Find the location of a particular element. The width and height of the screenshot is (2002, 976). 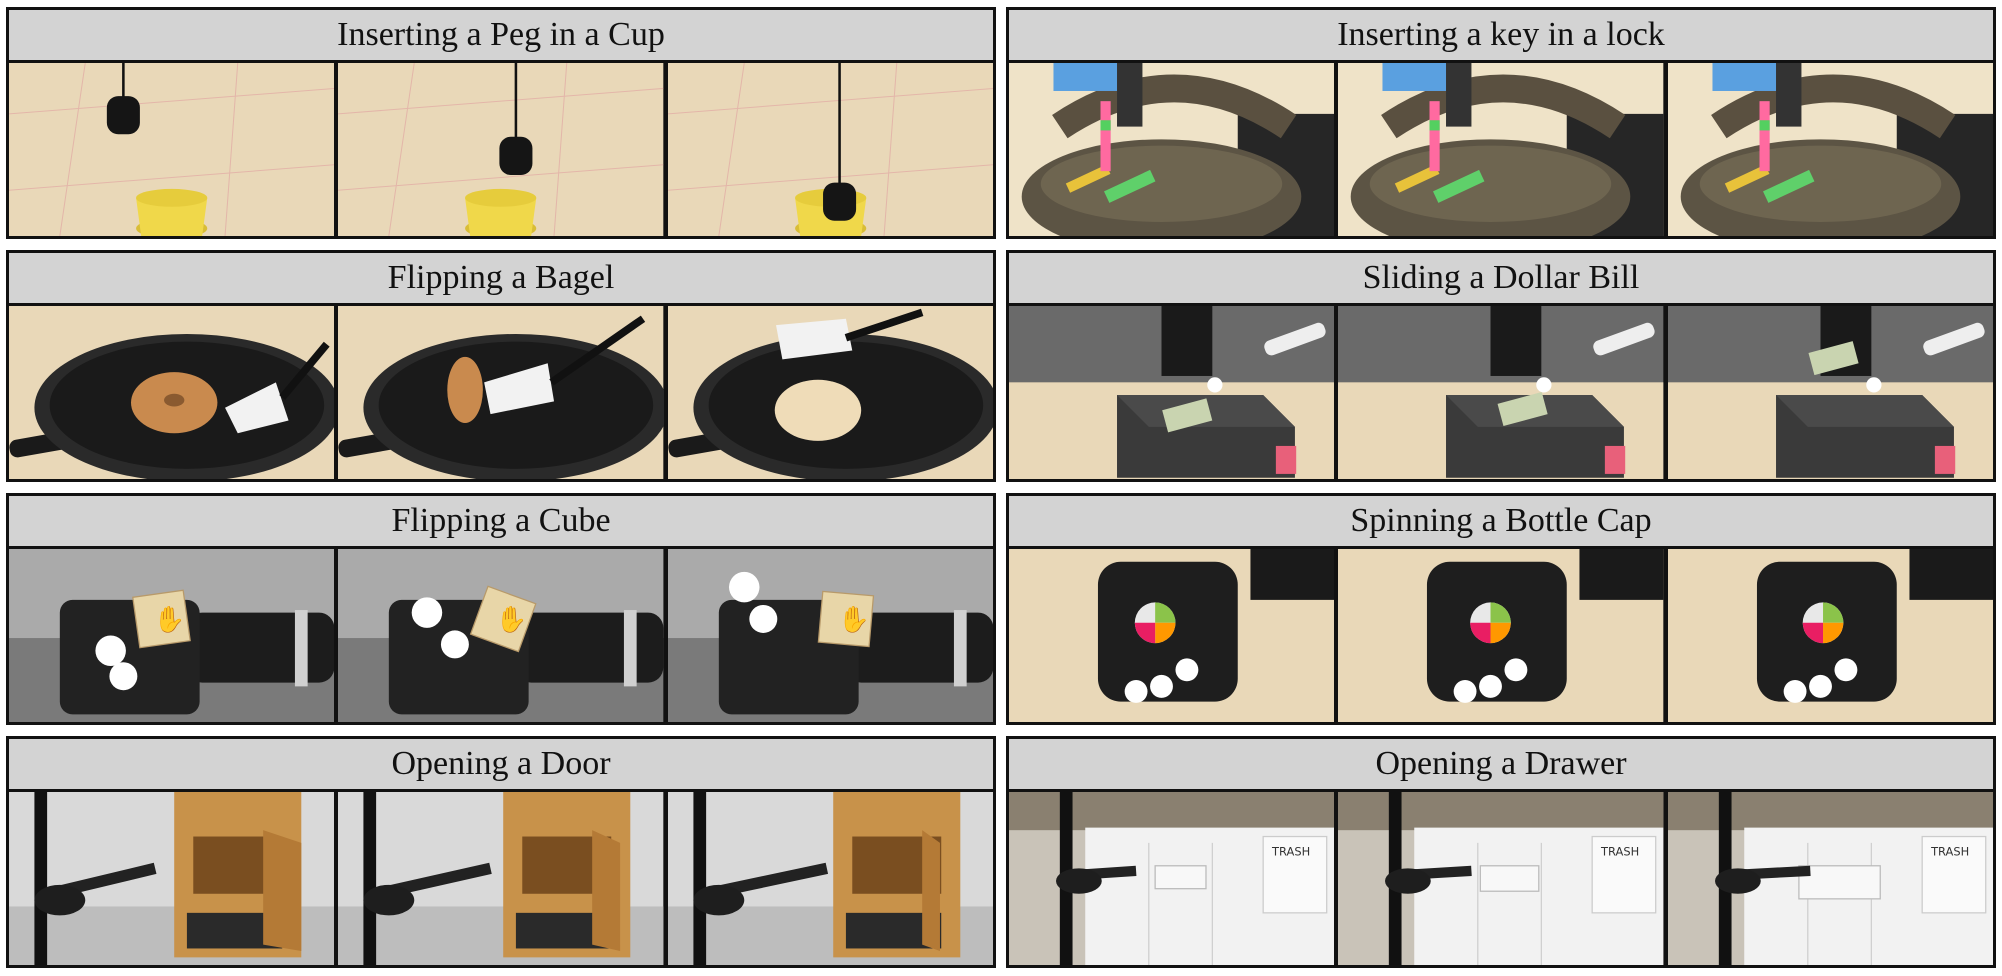

task-panel-lock: Inserting a key in a lock is located at coordinates (1501, 123).